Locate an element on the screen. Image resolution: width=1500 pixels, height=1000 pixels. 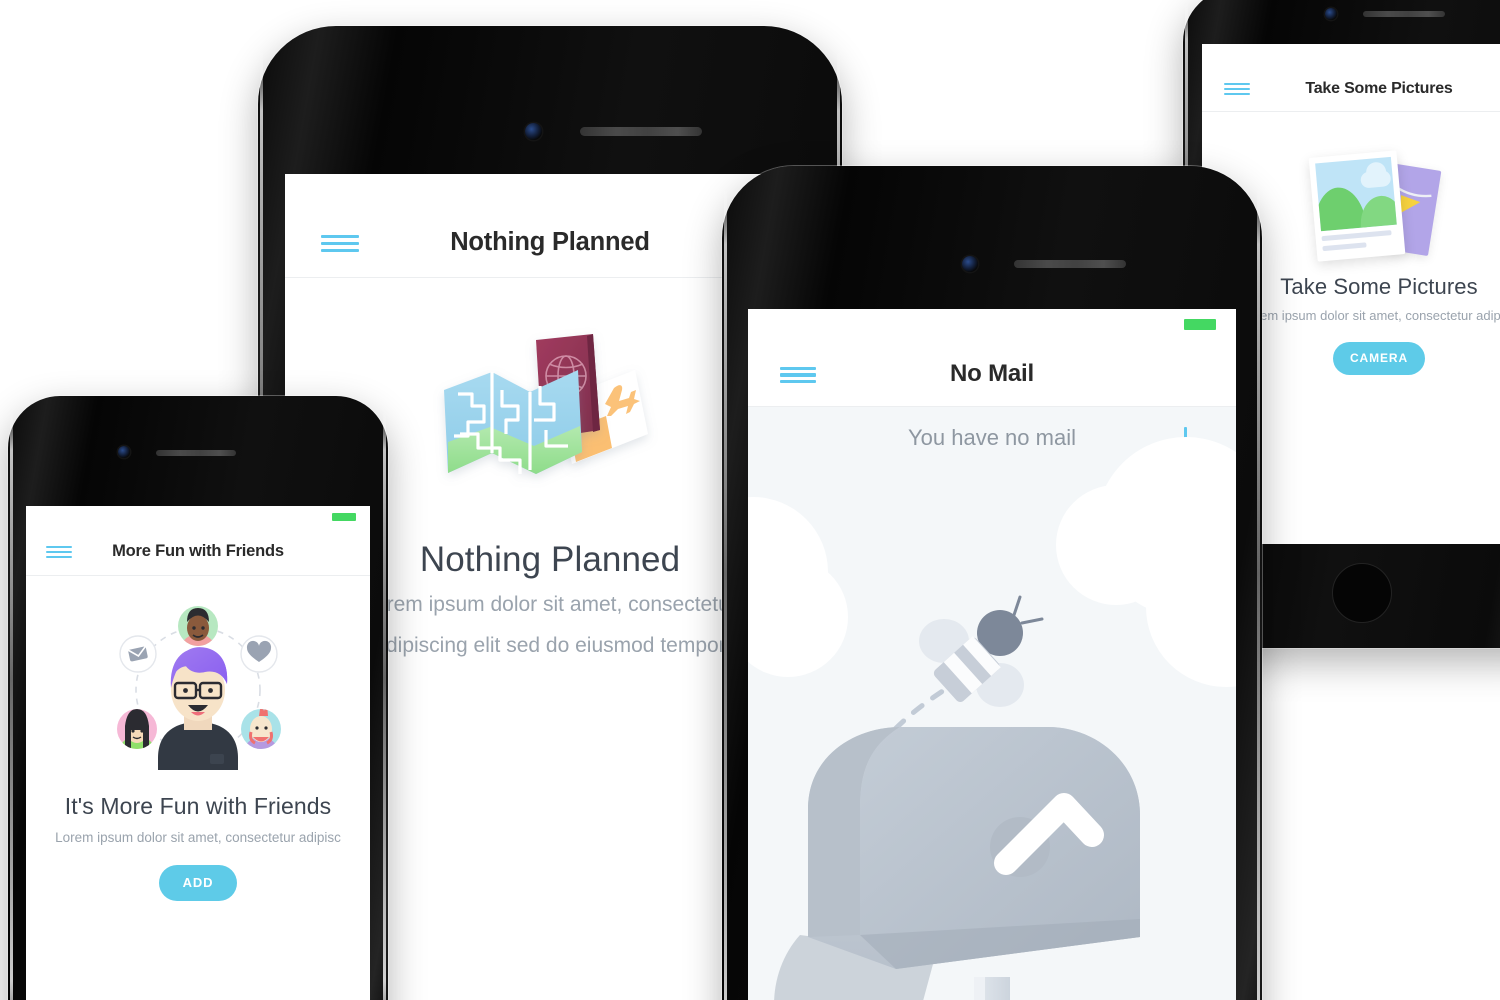
page-title: More Fun with Friends is located at coordinates (198, 551).